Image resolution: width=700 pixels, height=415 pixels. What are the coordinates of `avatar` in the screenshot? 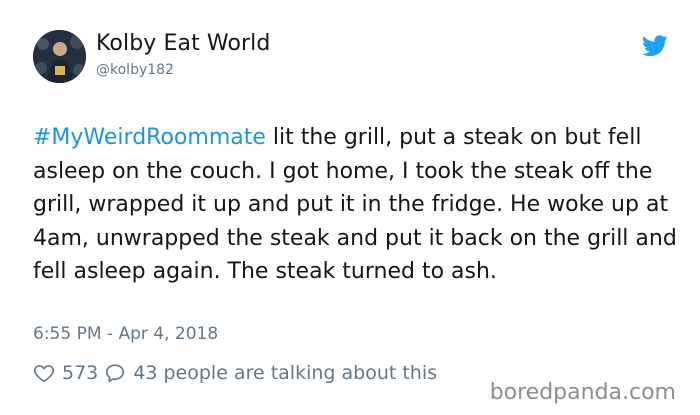 It's located at (59, 56).